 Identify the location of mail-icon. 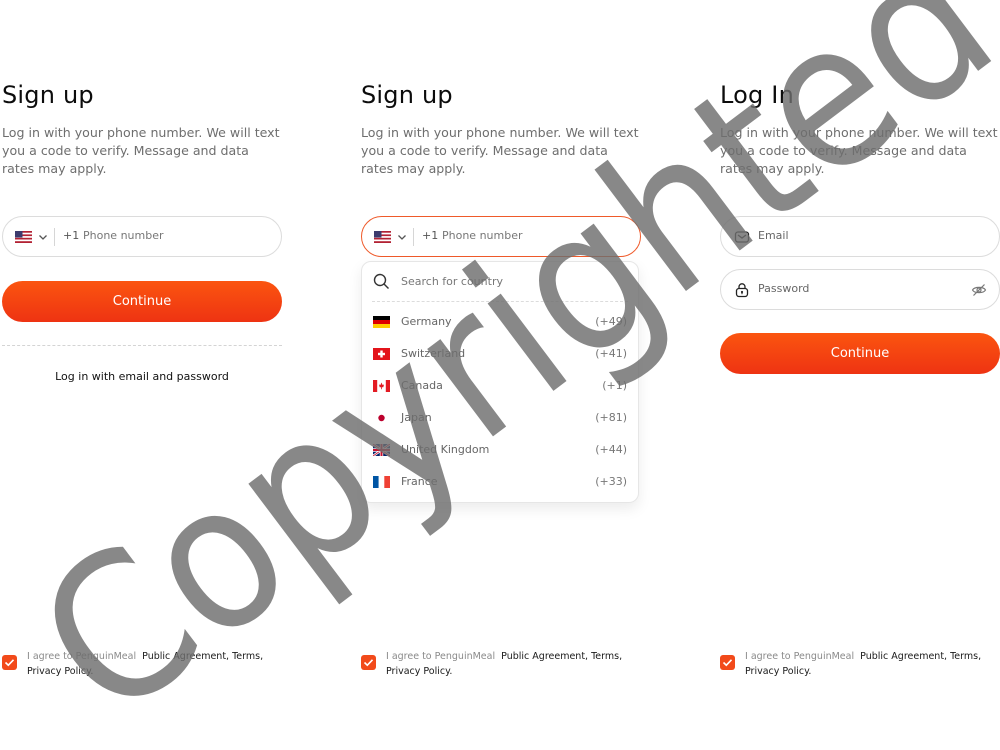
(742, 237).